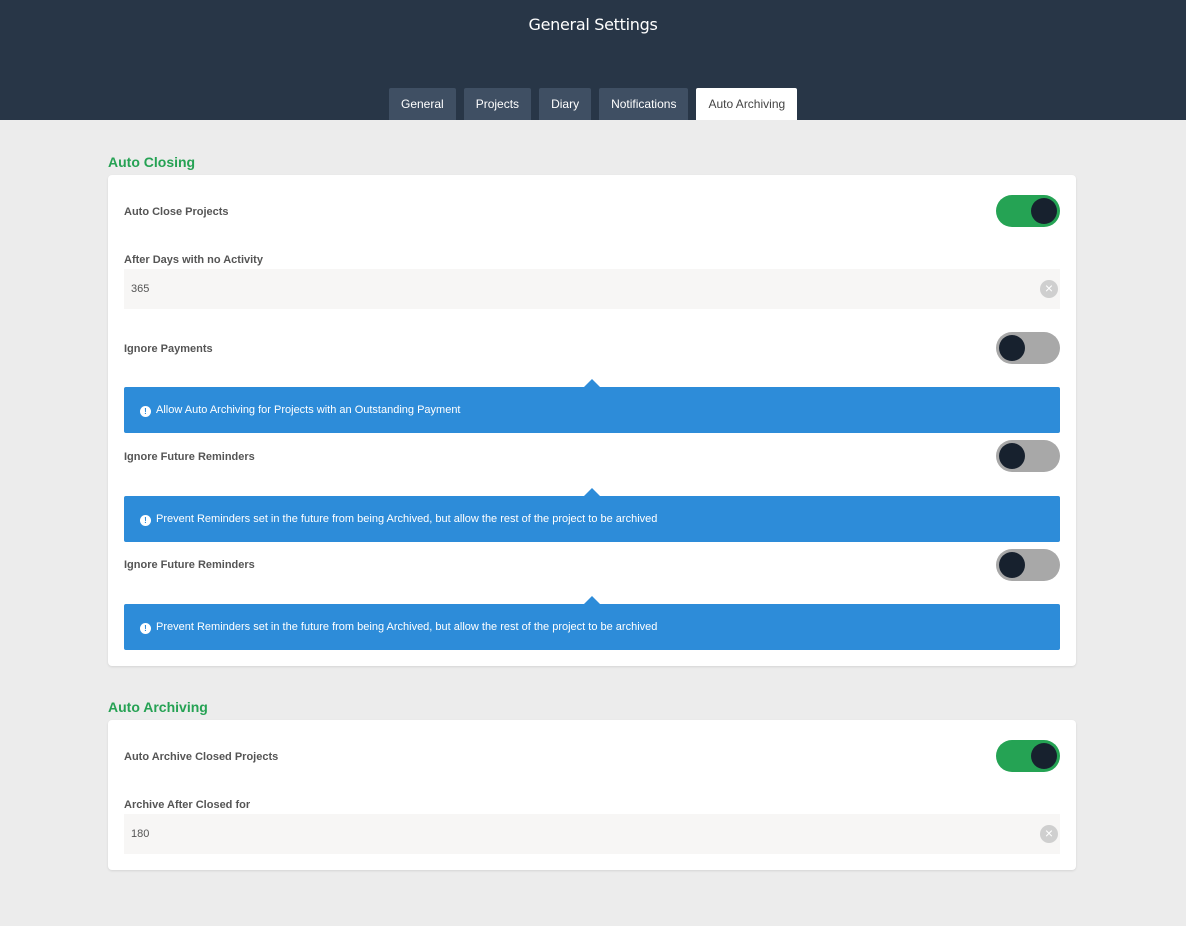  What do you see at coordinates (565, 104) in the screenshot?
I see `tab-diary: Diary` at bounding box center [565, 104].